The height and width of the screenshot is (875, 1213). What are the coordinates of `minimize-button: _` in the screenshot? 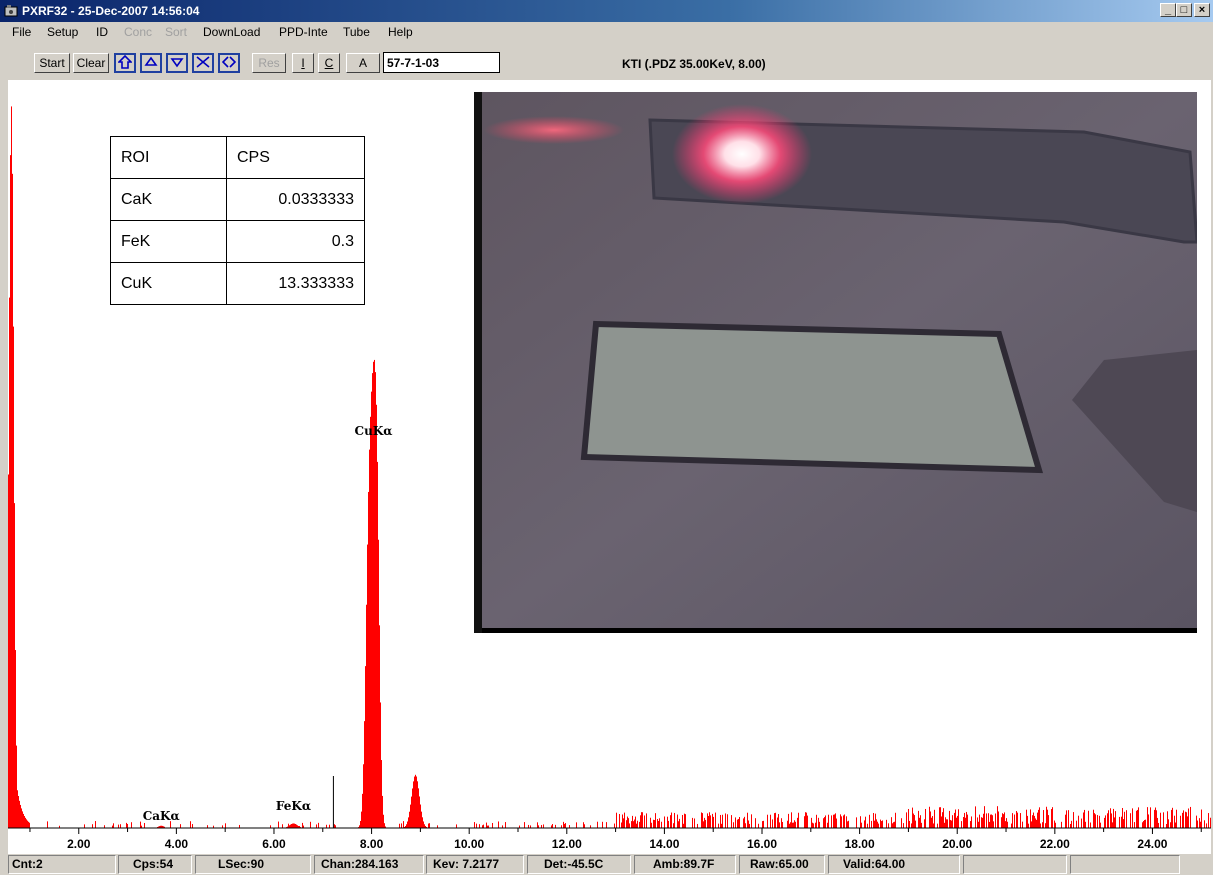 It's located at (1168, 10).